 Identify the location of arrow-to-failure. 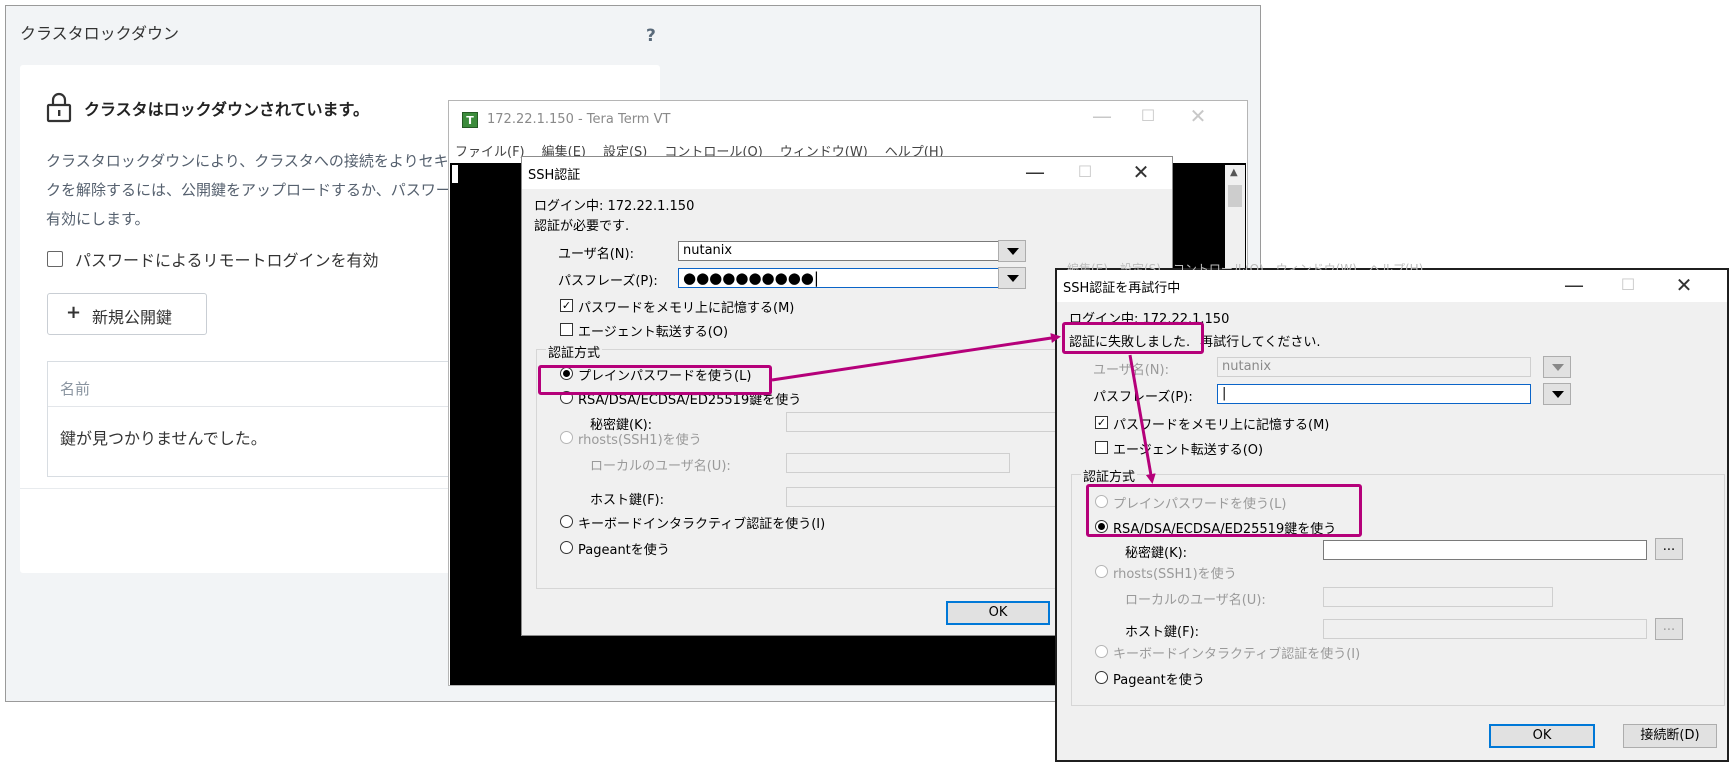
(916, 357).